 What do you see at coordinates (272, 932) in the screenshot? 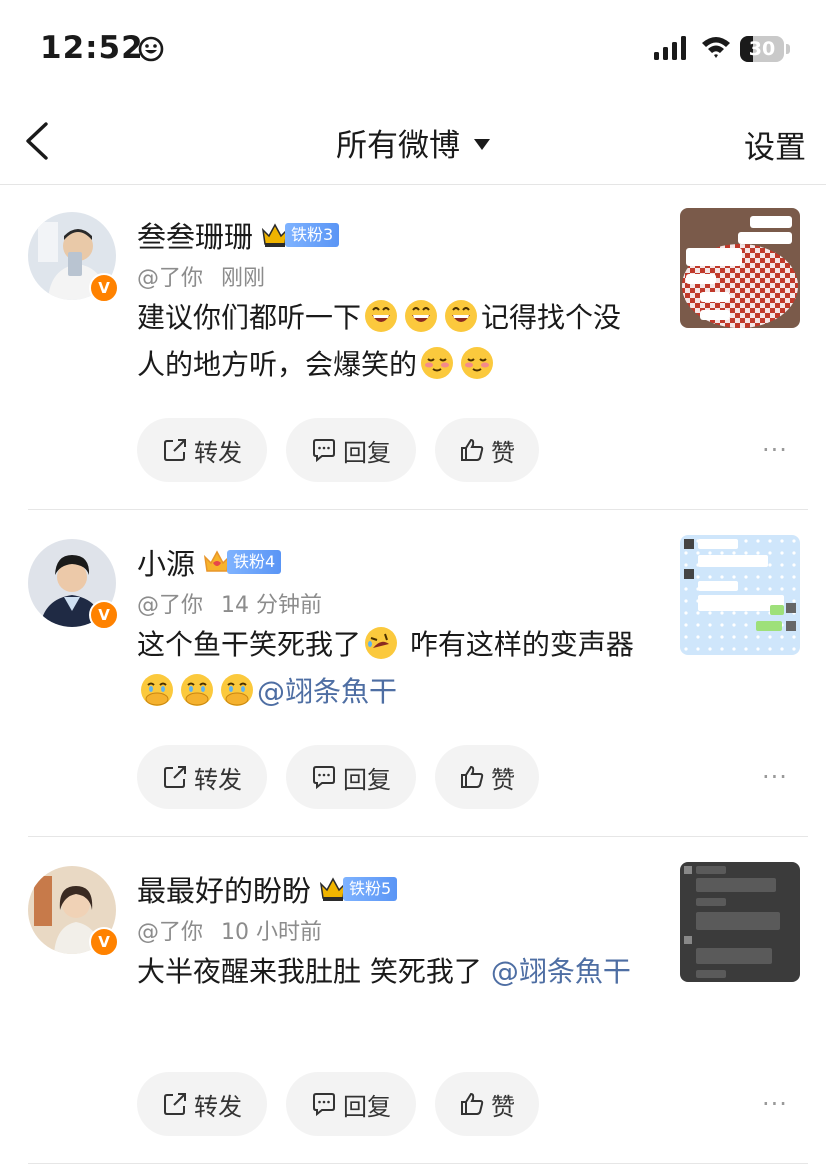
I see `timestamp: 10 小时前` at bounding box center [272, 932].